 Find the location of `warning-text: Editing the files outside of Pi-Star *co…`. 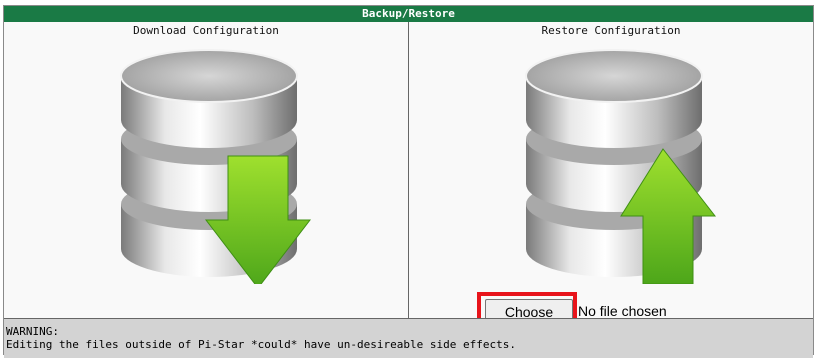

warning-text: Editing the files outside of Pi-Star *co… is located at coordinates (261, 344).